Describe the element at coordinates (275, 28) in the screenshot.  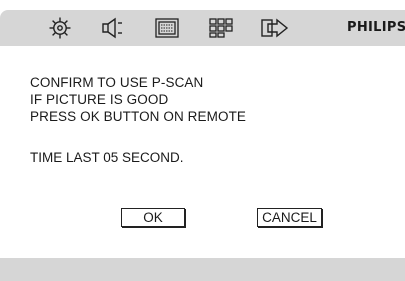
I see `arrow-output-icon` at that location.